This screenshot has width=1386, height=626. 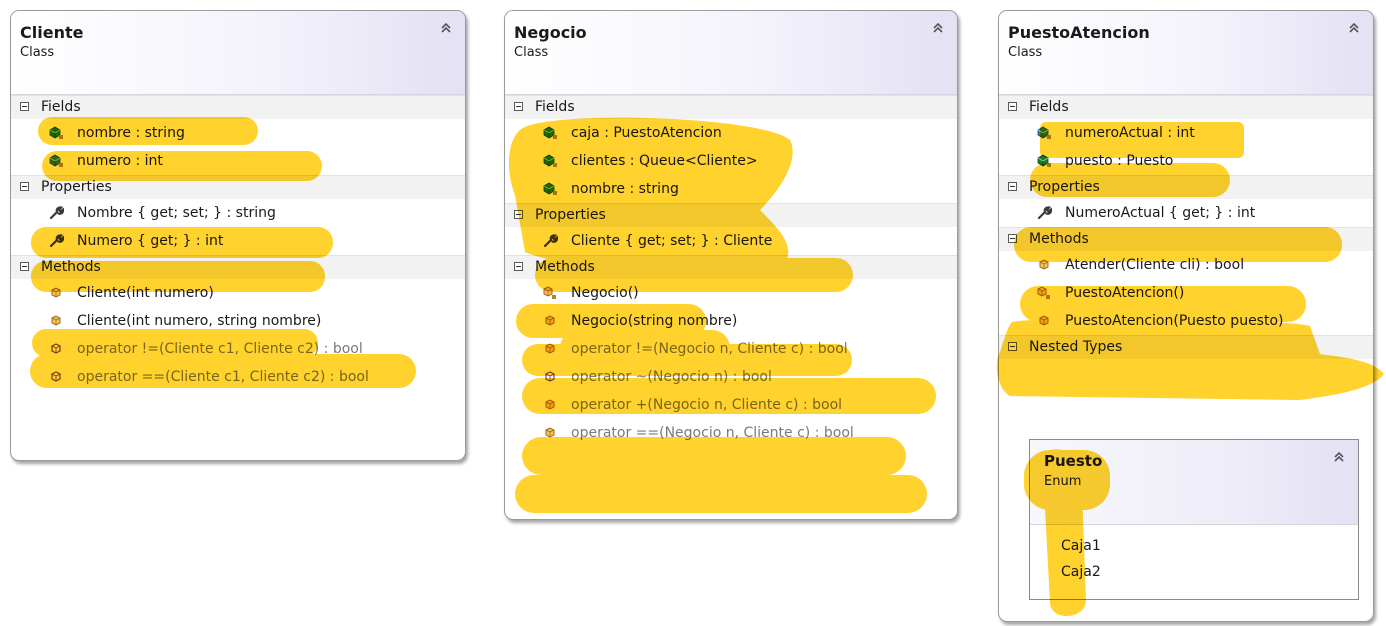 I want to click on member-field: caja : PuestoAtencion, so click(x=731, y=133).